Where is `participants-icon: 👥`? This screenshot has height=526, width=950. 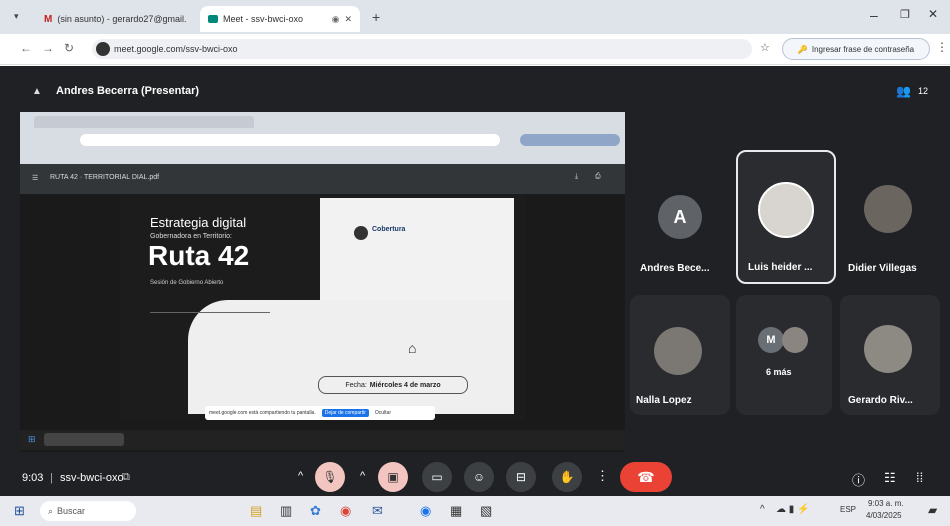 participants-icon: 👥 is located at coordinates (903, 91).